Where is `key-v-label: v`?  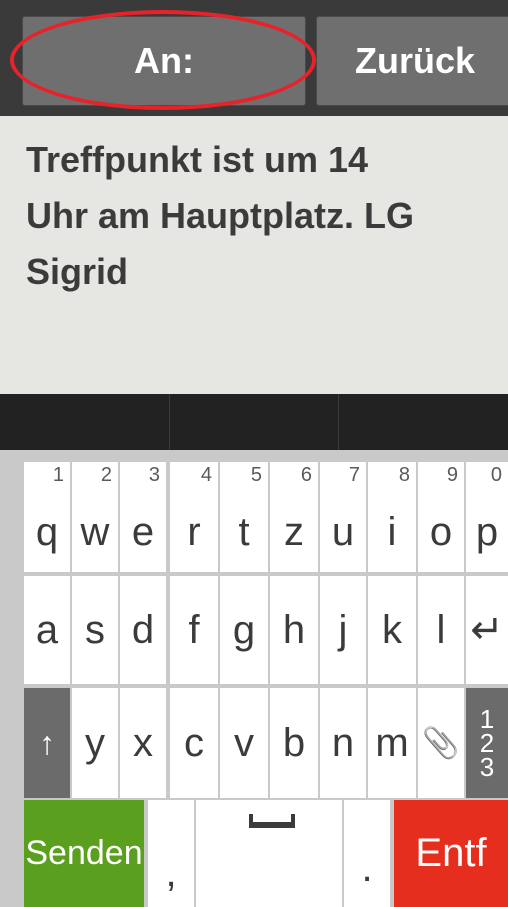 key-v-label: v is located at coordinates (244, 742).